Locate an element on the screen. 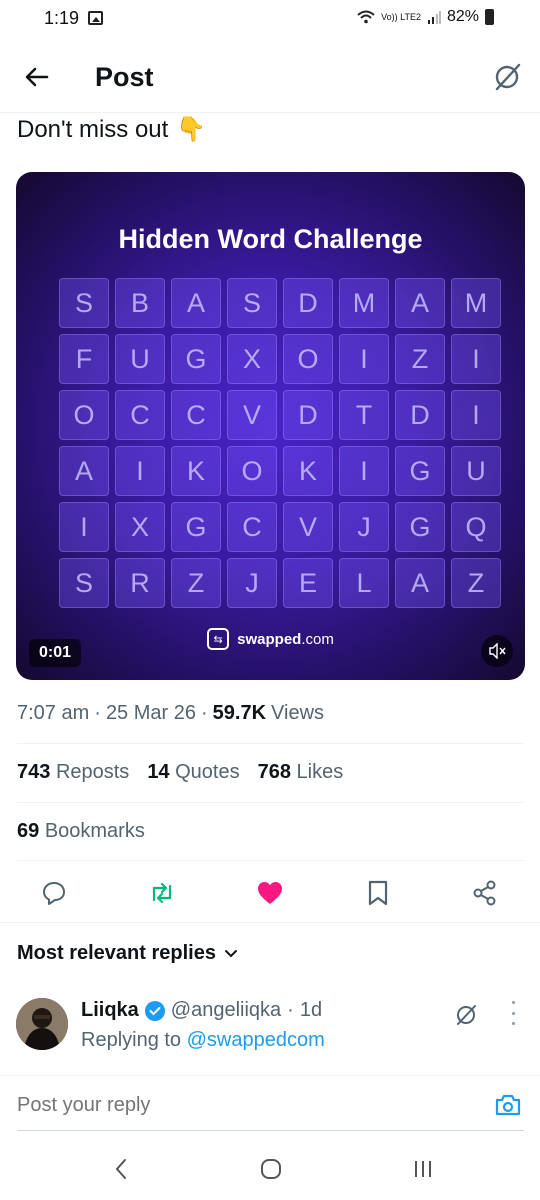 The height and width of the screenshot is (1200, 540). back-button is located at coordinates (37, 77).